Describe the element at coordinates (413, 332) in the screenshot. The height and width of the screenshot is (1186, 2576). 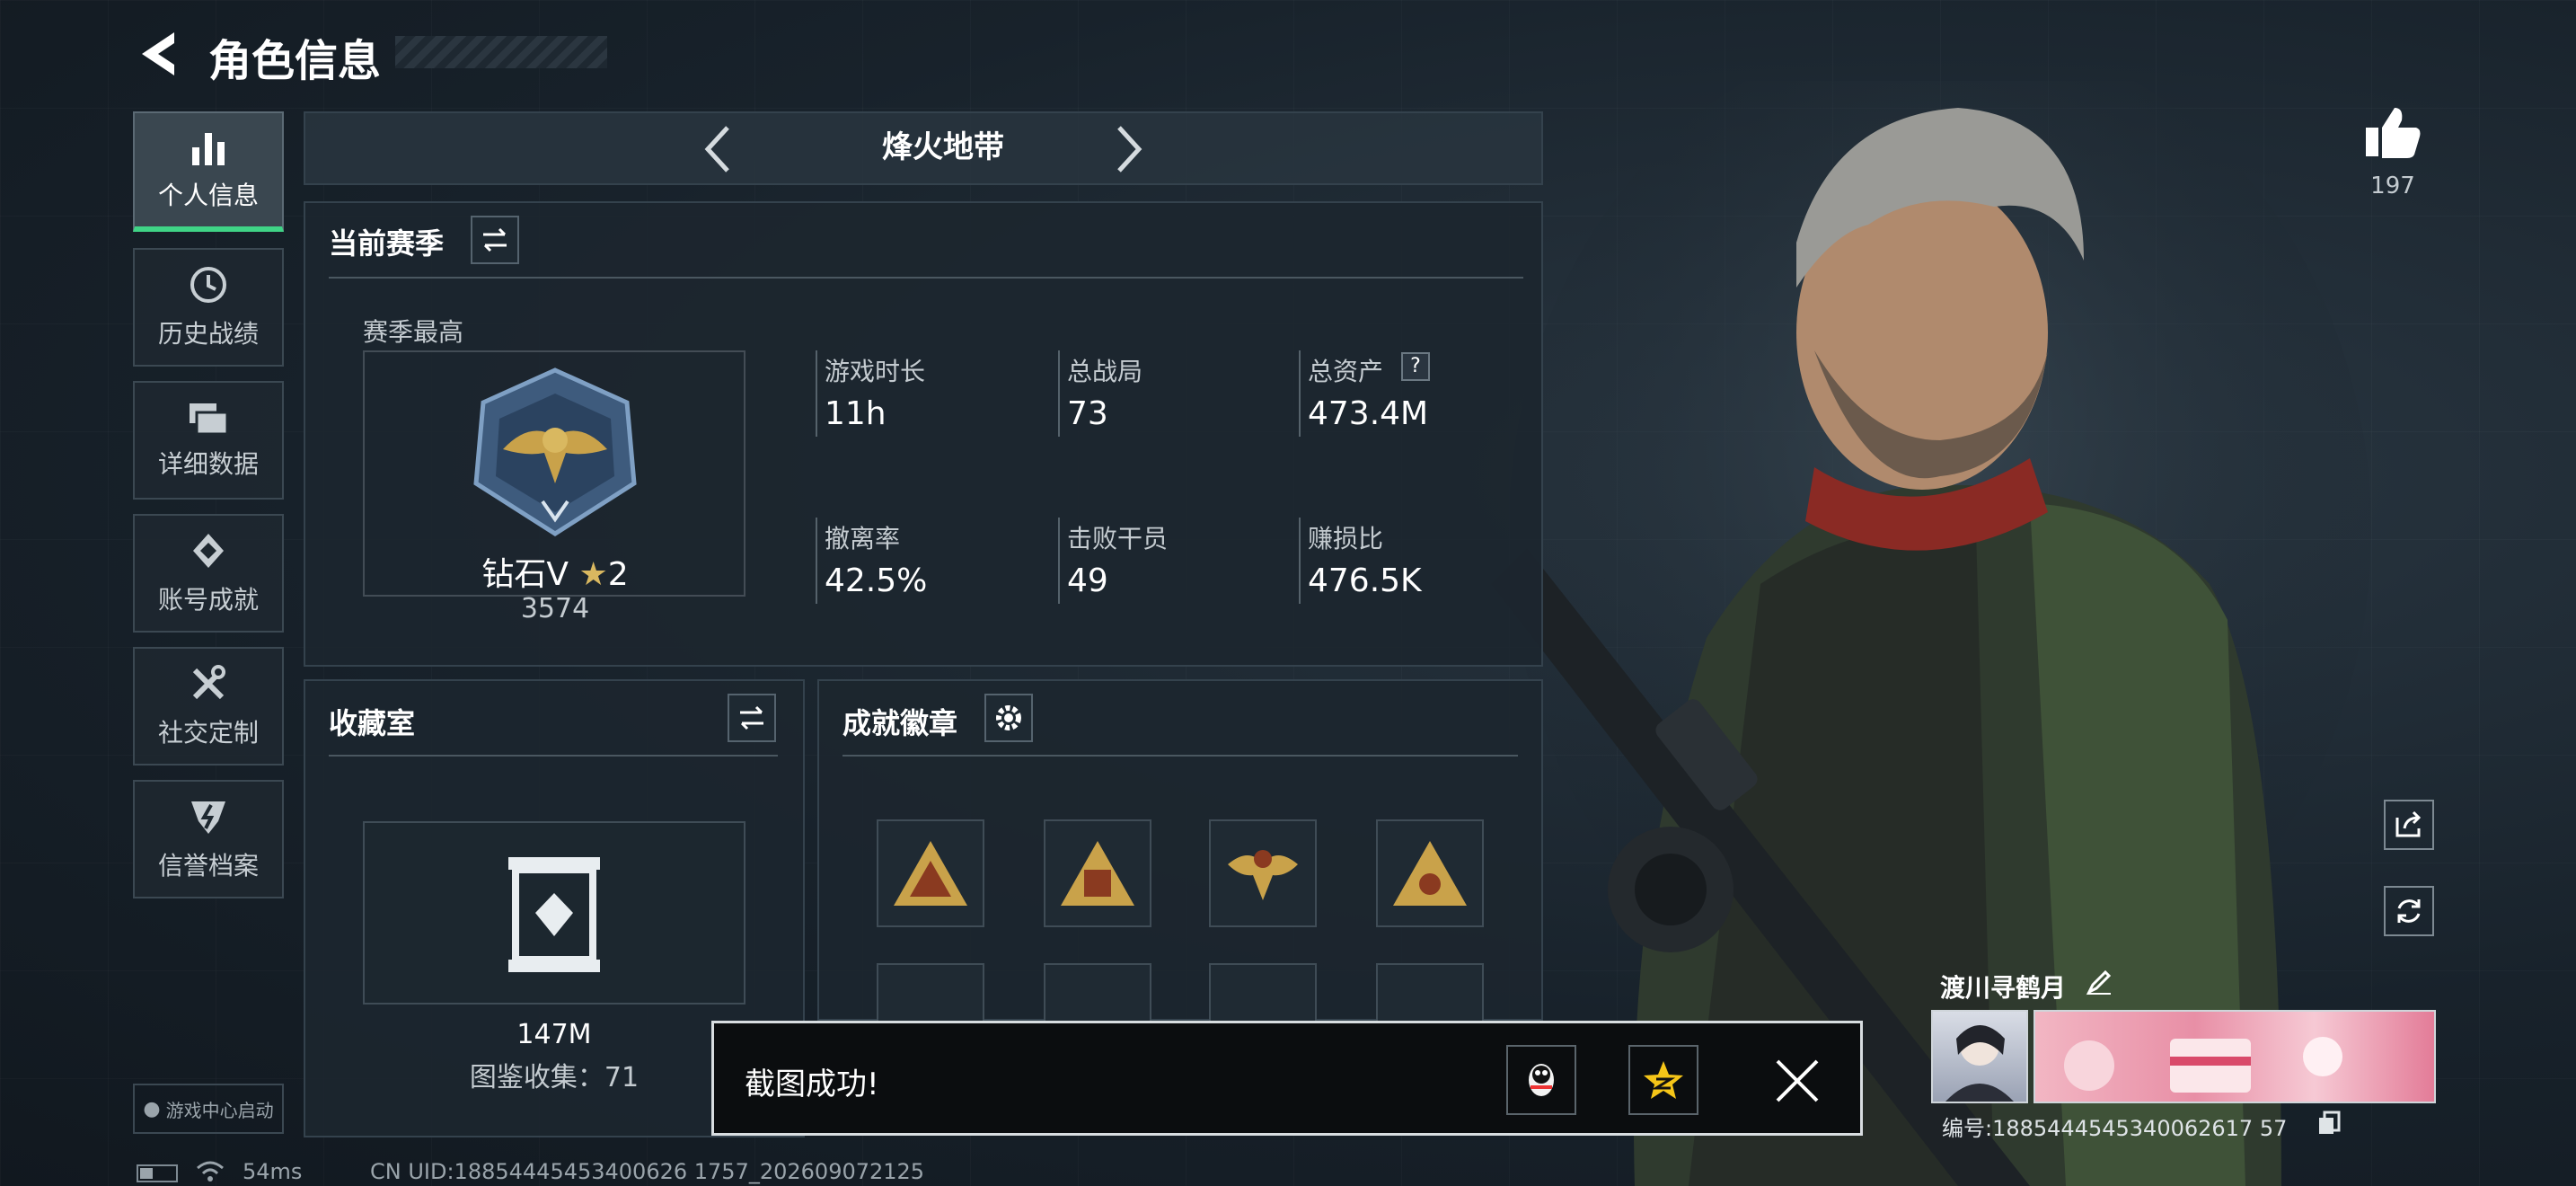
I see `season-best-label: 赛季最高` at that location.